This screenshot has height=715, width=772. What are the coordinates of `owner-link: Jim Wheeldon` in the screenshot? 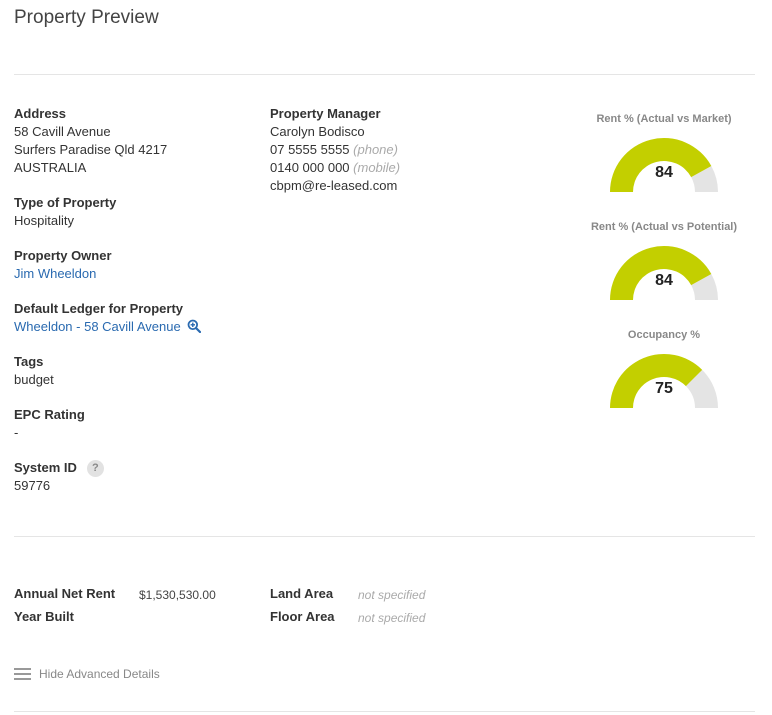 It's located at (55, 274).